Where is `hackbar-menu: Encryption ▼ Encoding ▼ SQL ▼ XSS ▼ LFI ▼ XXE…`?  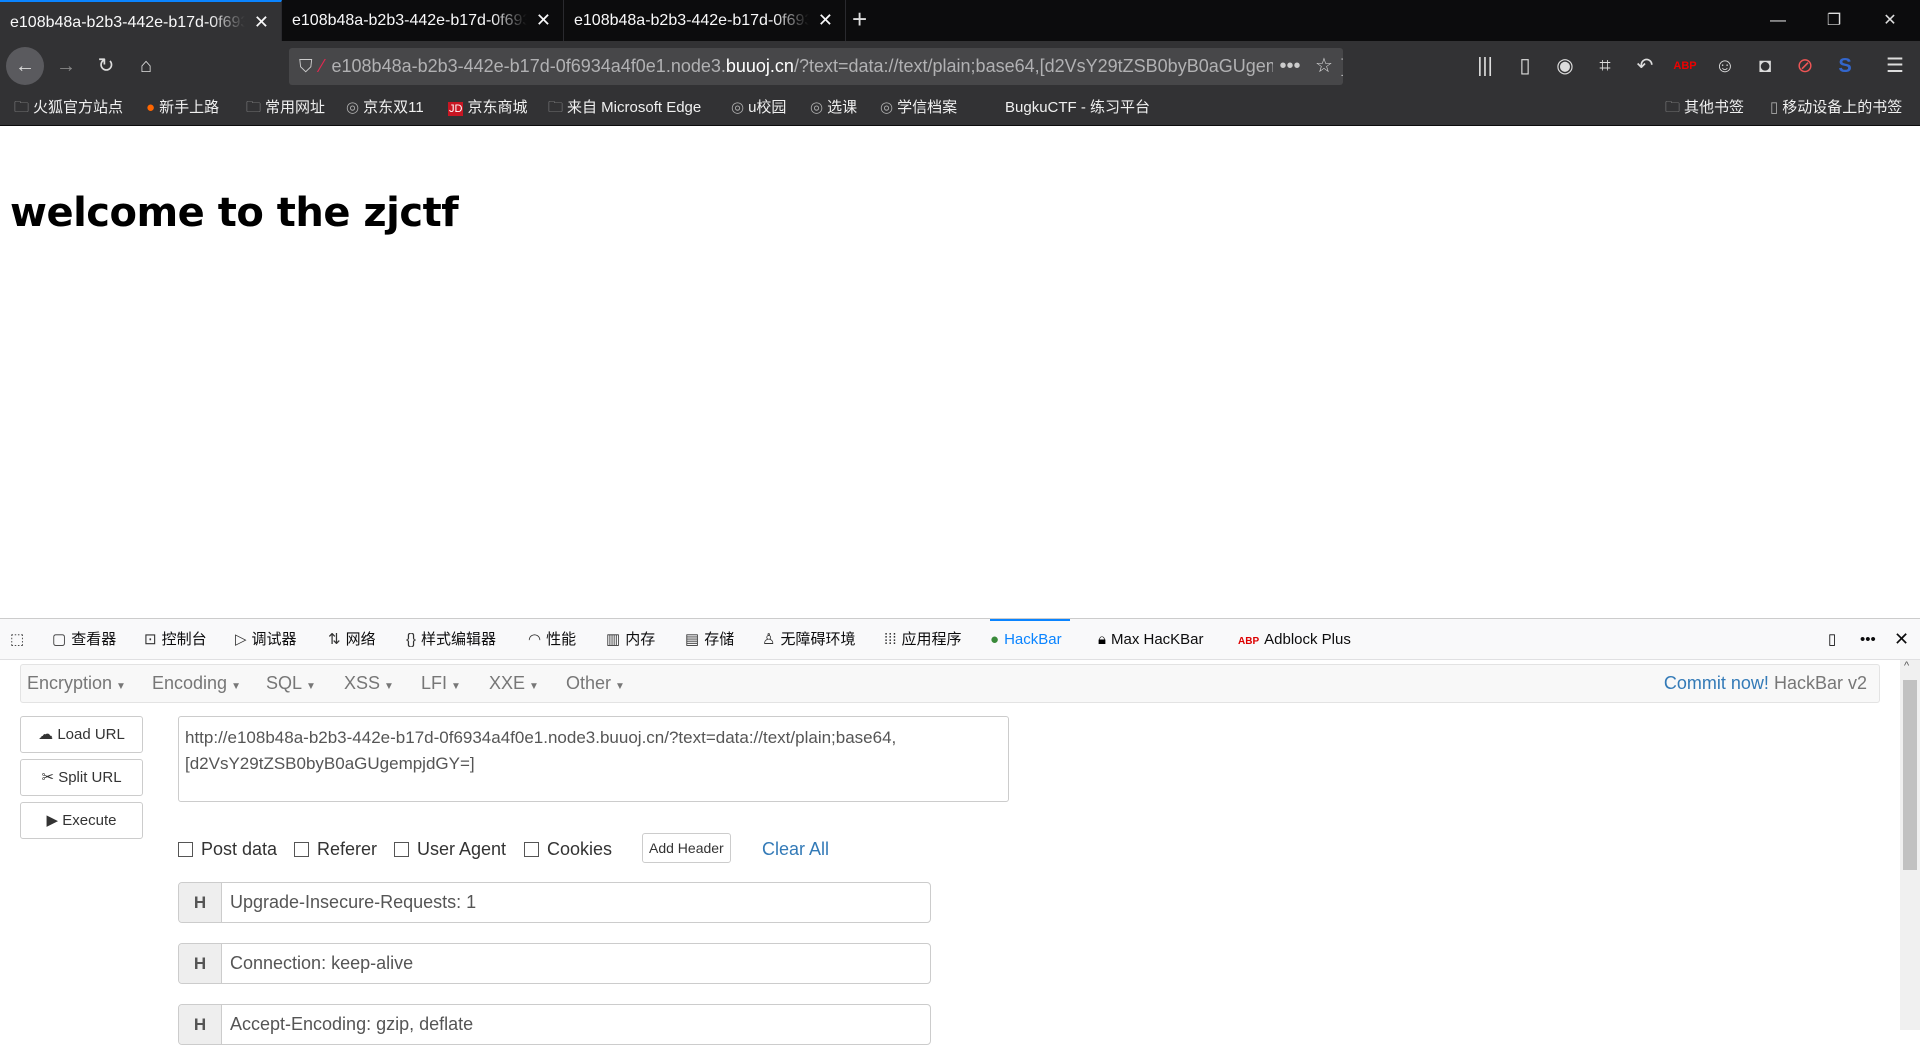
hackbar-menu: Encryption ▼ Encoding ▼ SQL ▼ XSS ▼ LFI ▼ XXE… is located at coordinates (950, 683).